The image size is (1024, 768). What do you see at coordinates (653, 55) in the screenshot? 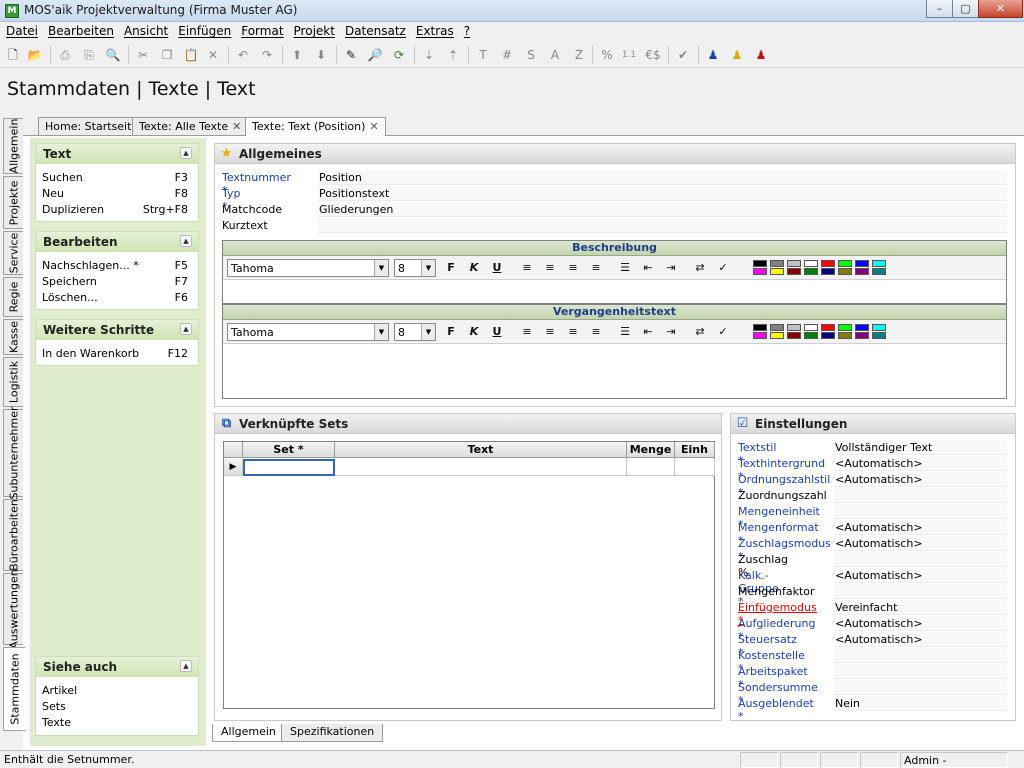
I see `currency-icon: €$` at bounding box center [653, 55].